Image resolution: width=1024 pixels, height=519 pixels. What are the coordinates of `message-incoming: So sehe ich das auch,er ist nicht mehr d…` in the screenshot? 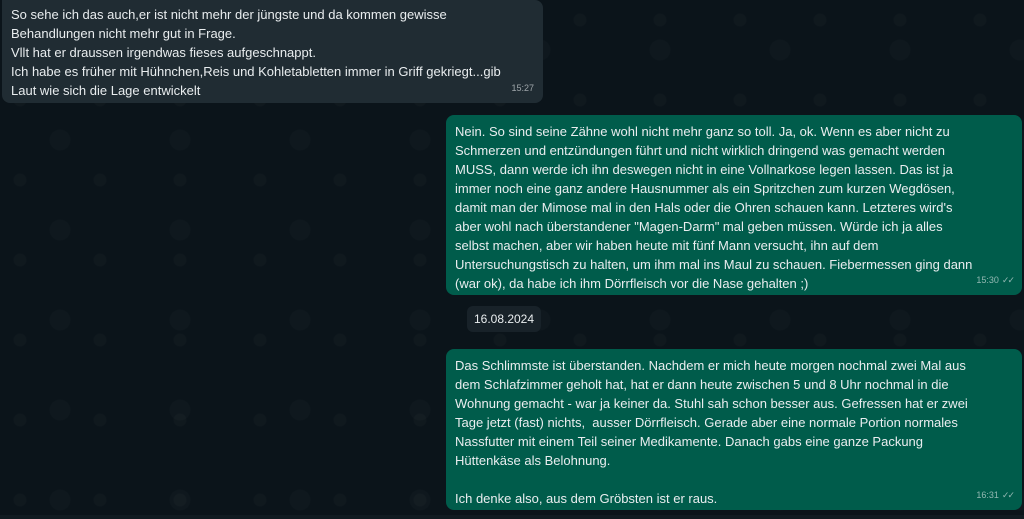 It's located at (272, 51).